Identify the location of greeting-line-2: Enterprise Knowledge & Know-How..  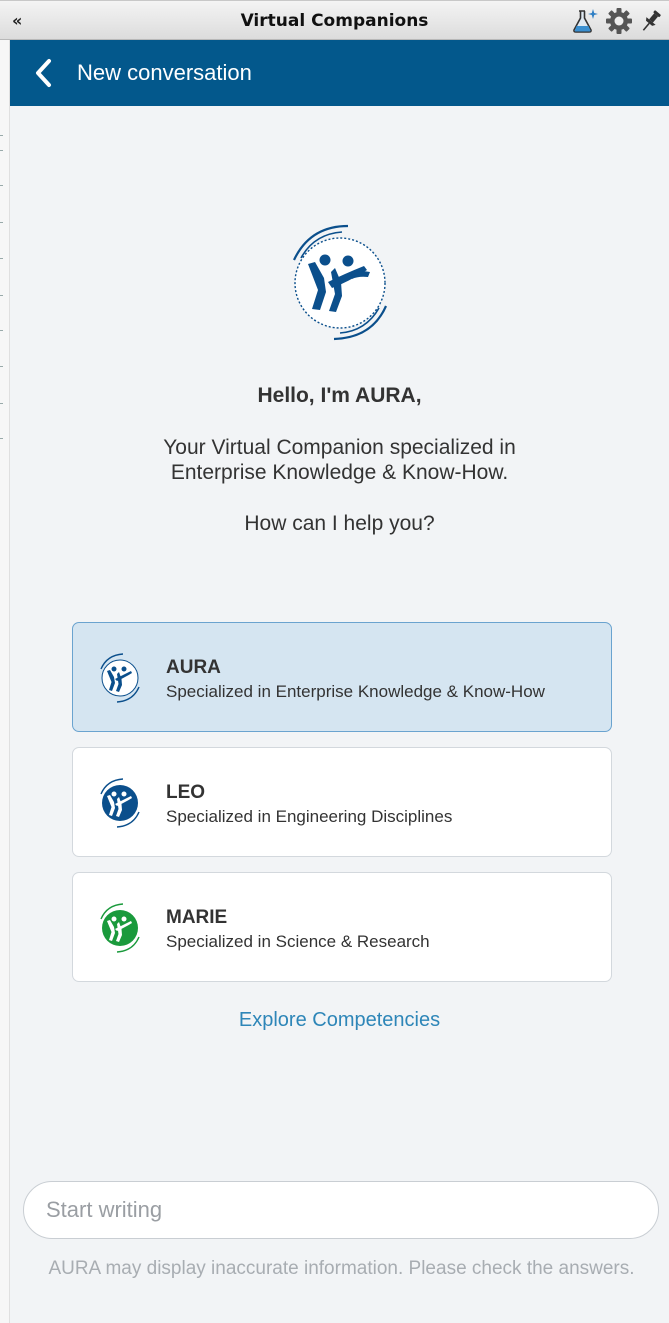
(339, 472).